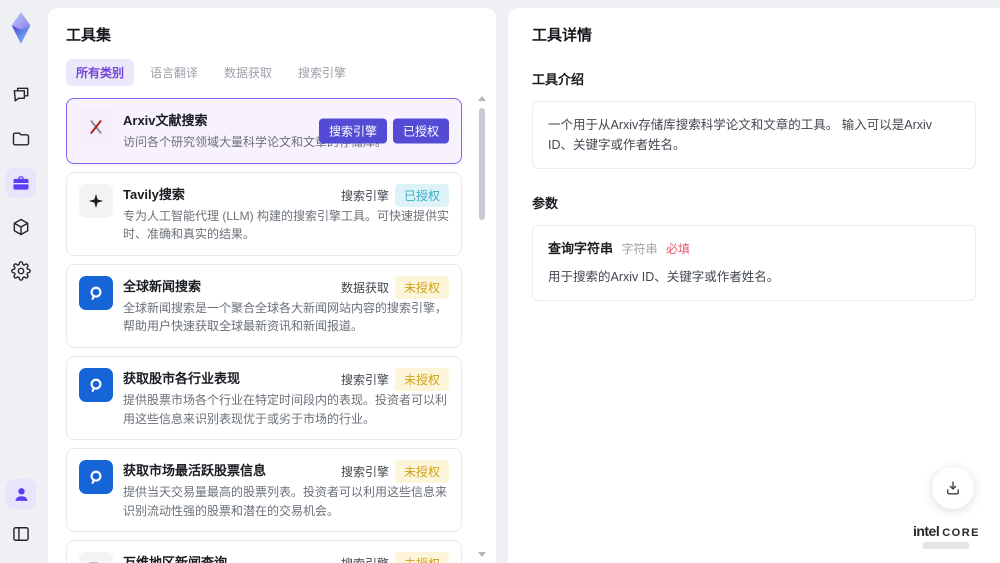 The image size is (1000, 563). Describe the element at coordinates (664, 276) in the screenshot. I see `param-description: 用于搜索的Arxiv ID、关键字或作者姓名。` at that location.